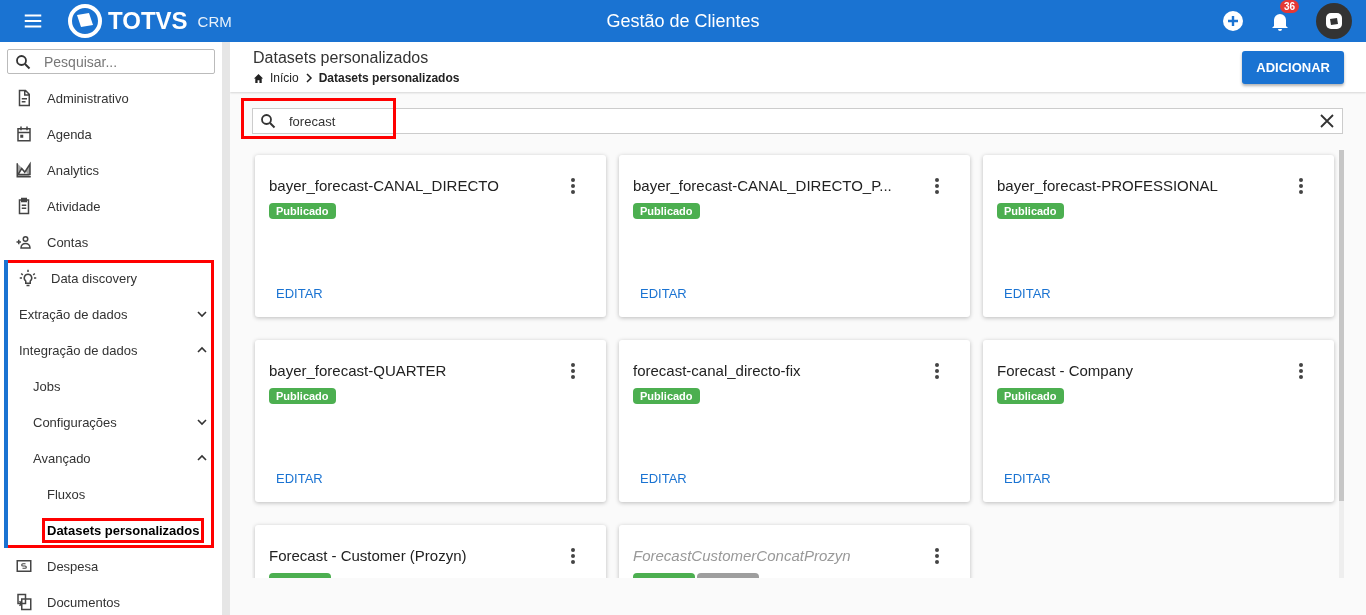 The image size is (1366, 615). Describe the element at coordinates (368, 555) in the screenshot. I see `card-title: Forecast - Customer (Prozyn)` at that location.